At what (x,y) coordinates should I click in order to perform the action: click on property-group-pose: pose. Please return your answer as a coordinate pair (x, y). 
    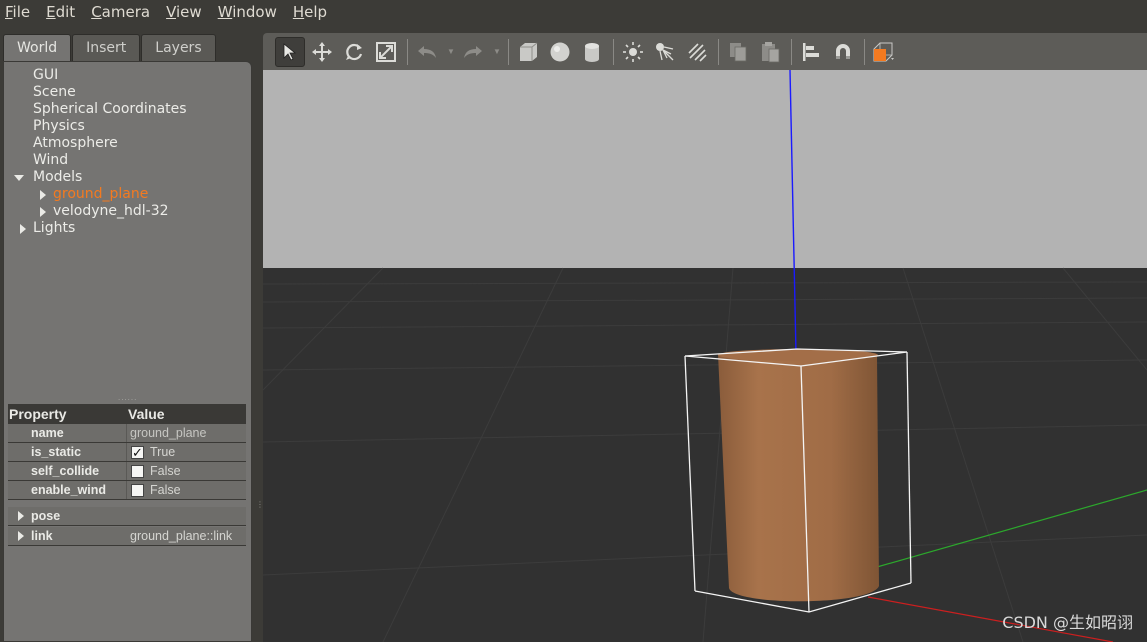
    Looking at the image, I should click on (127, 516).